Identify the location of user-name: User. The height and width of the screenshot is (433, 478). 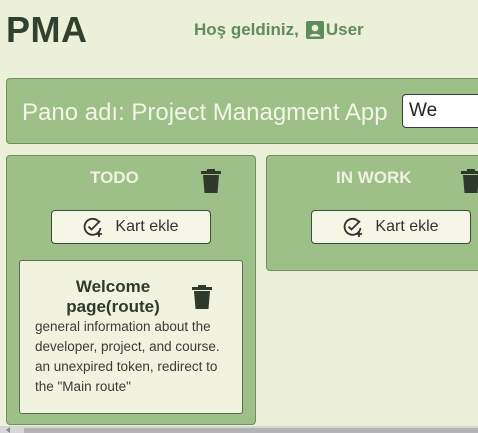
(345, 30).